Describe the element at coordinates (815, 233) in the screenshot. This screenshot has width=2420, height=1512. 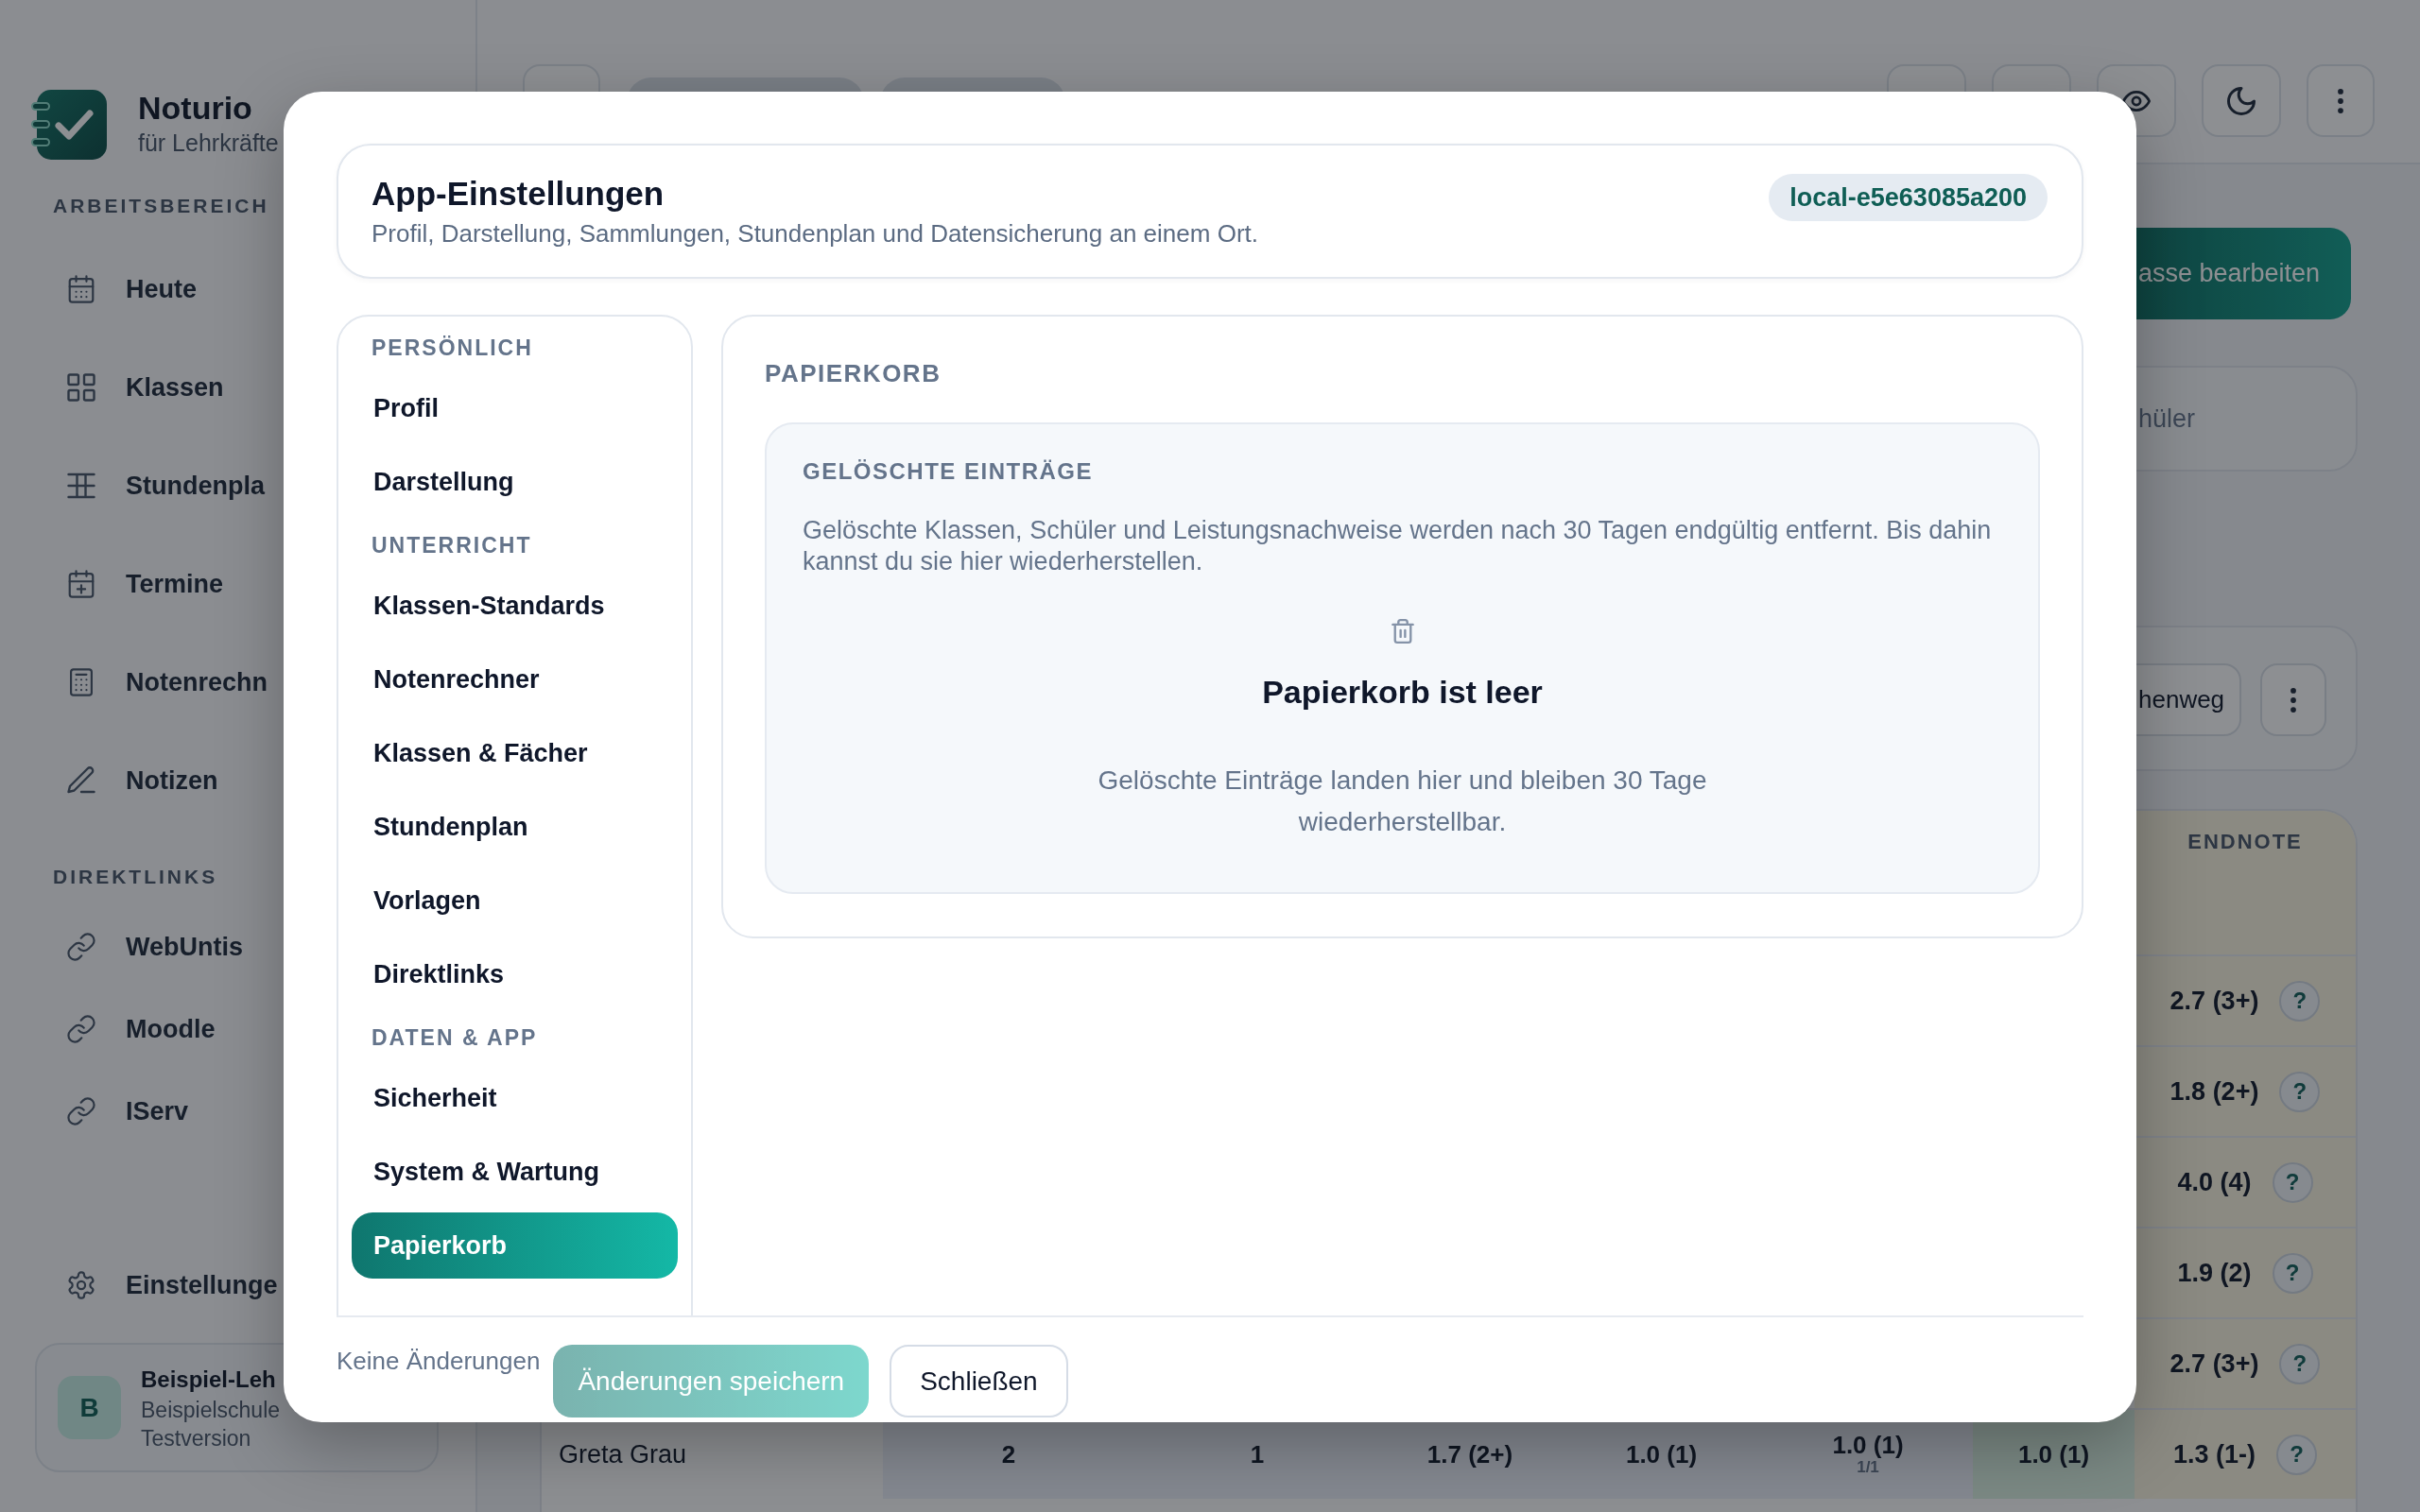
I see `dialog-subtitle: Profil, Darstellung, Sammlungen, Stundenplan und Datensicherung an einem Ort.` at that location.